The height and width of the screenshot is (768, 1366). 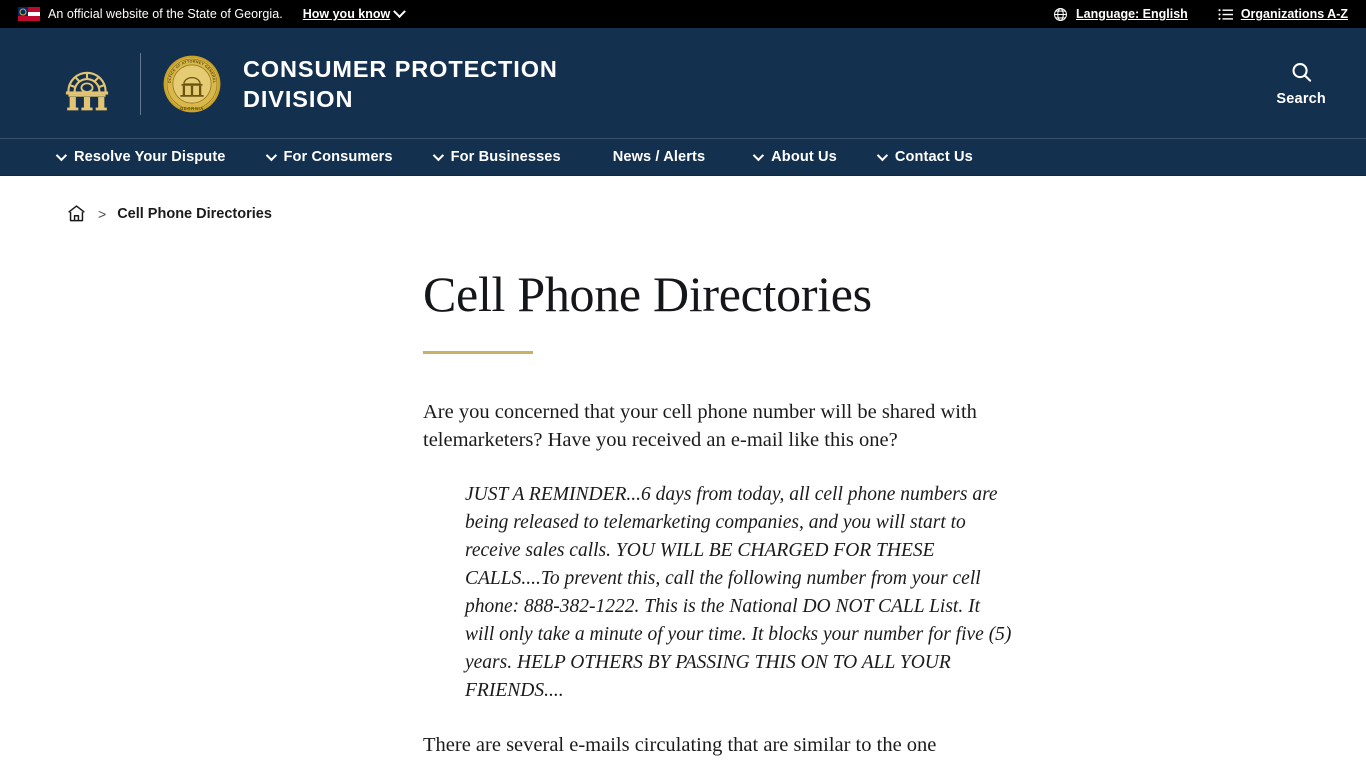 I want to click on brand-lockup: seal GEORGIA OFFICE OF ATTORNEY GENERAL, so click(x=138, y=84).